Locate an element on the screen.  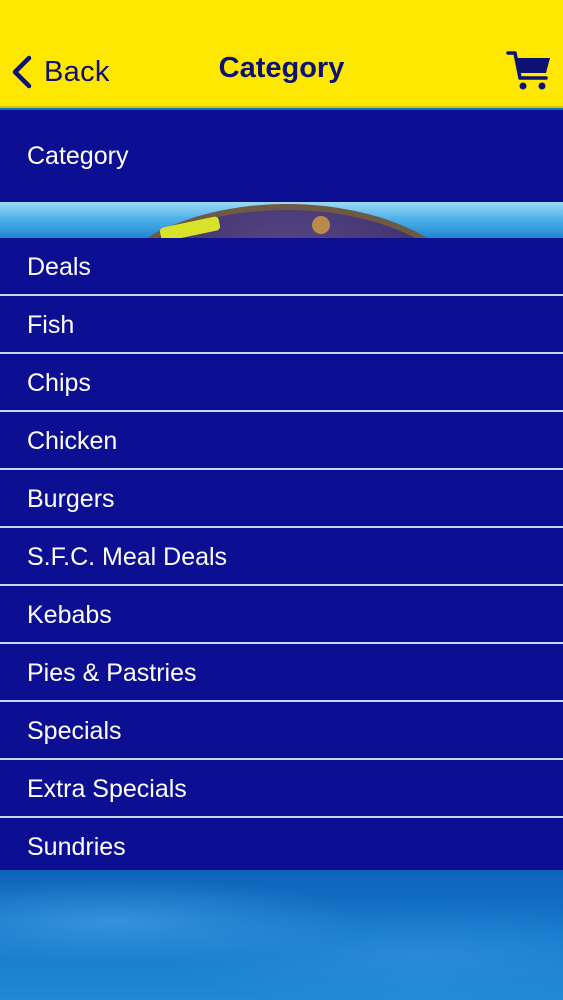
category-item-burgers: Burgers is located at coordinates (281, 499).